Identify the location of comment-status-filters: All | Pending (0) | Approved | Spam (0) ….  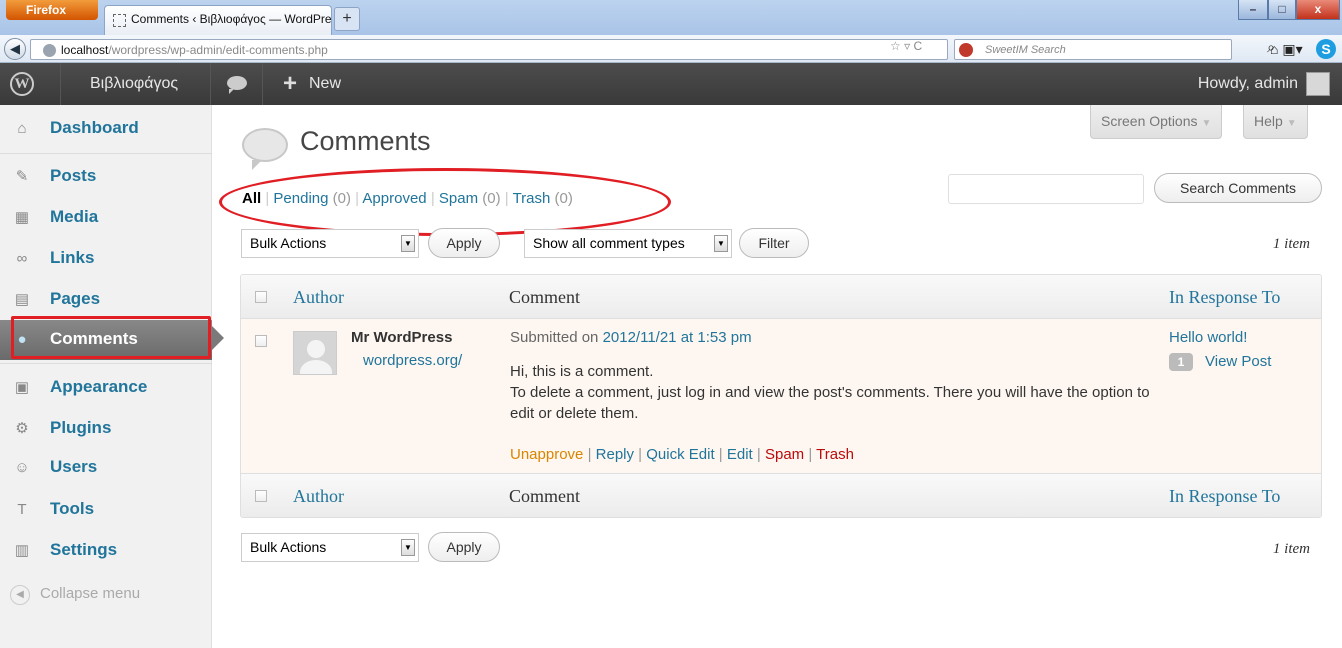
(407, 198).